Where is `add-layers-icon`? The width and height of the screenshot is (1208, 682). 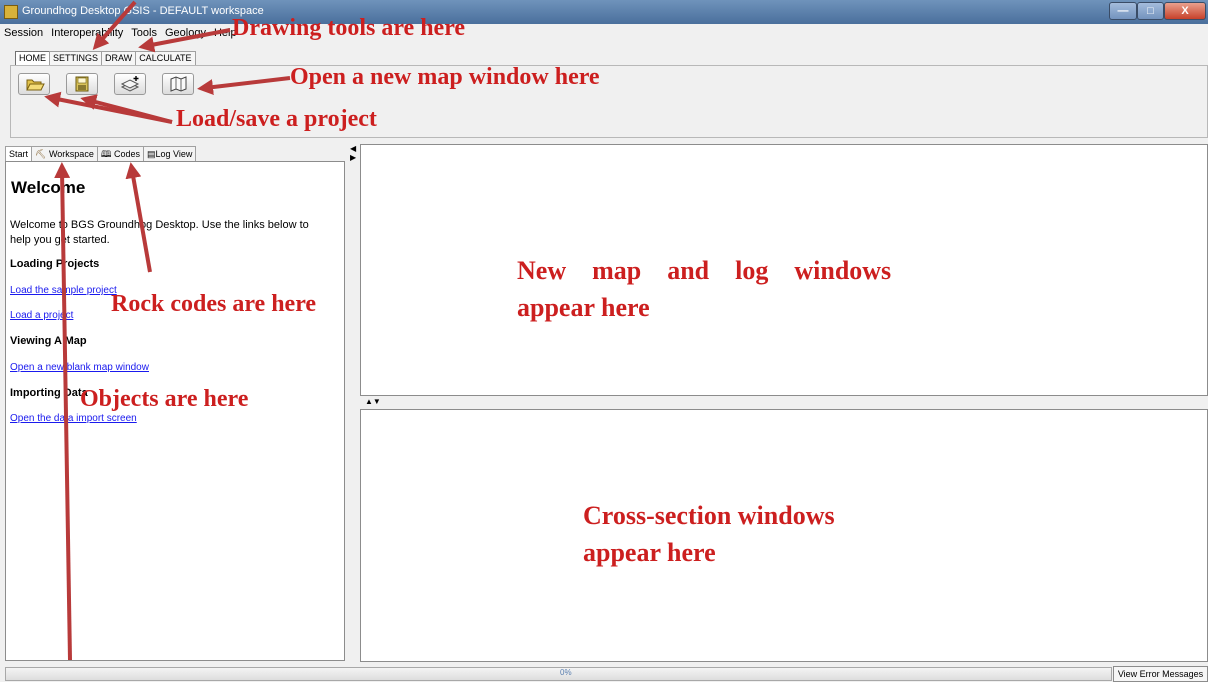 add-layers-icon is located at coordinates (130, 84).